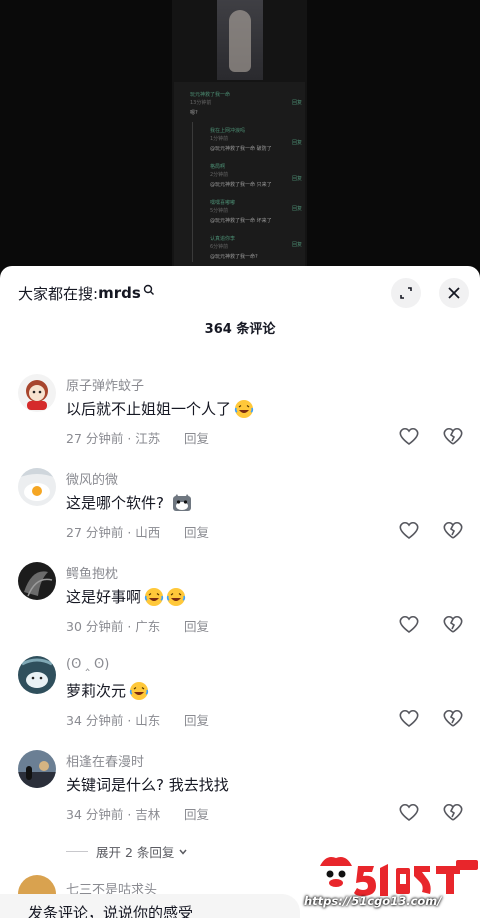 This screenshot has width=480, height=918. I want to click on comment-text-content: 这是好事啊, so click(104, 597).